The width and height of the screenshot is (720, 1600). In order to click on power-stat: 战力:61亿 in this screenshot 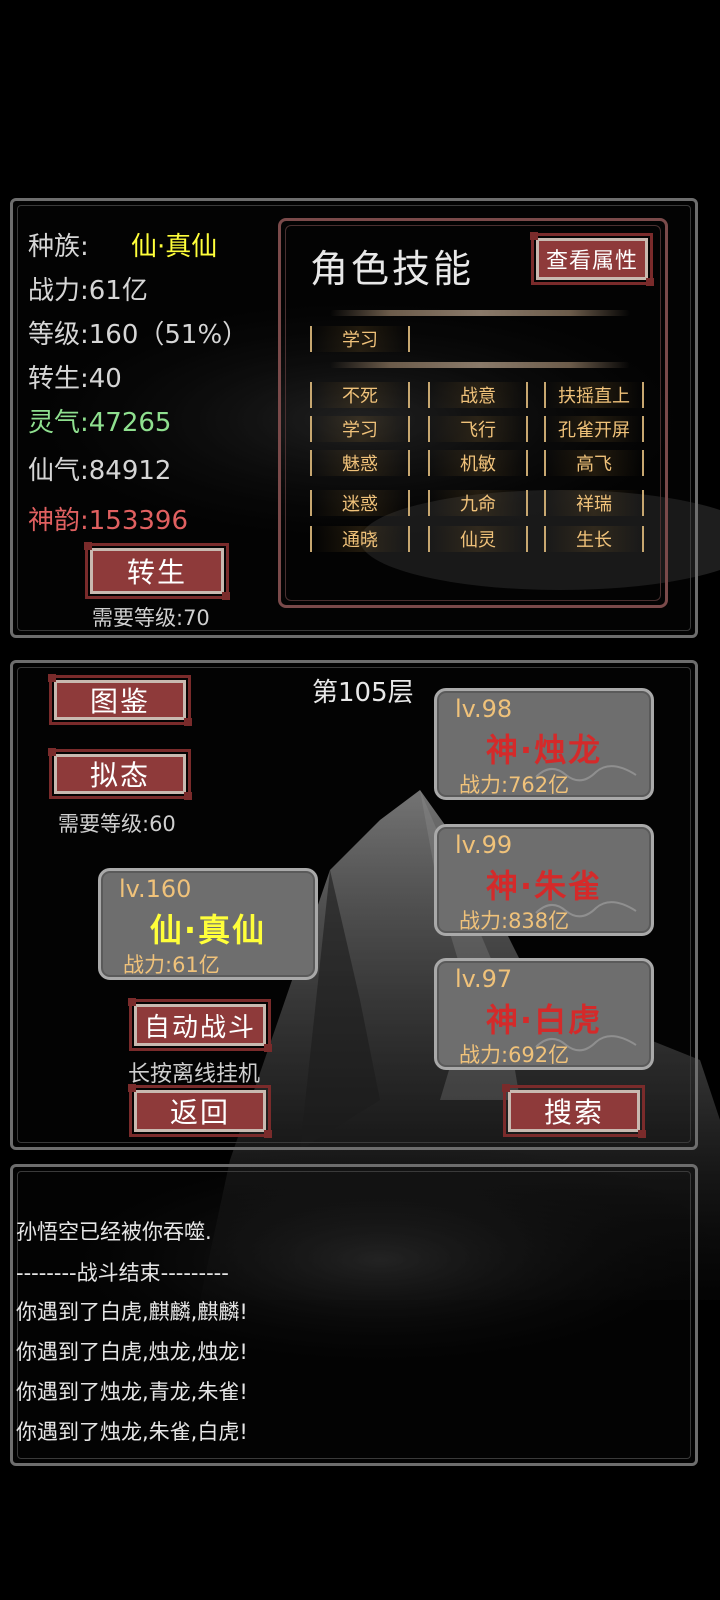, I will do `click(88, 291)`.